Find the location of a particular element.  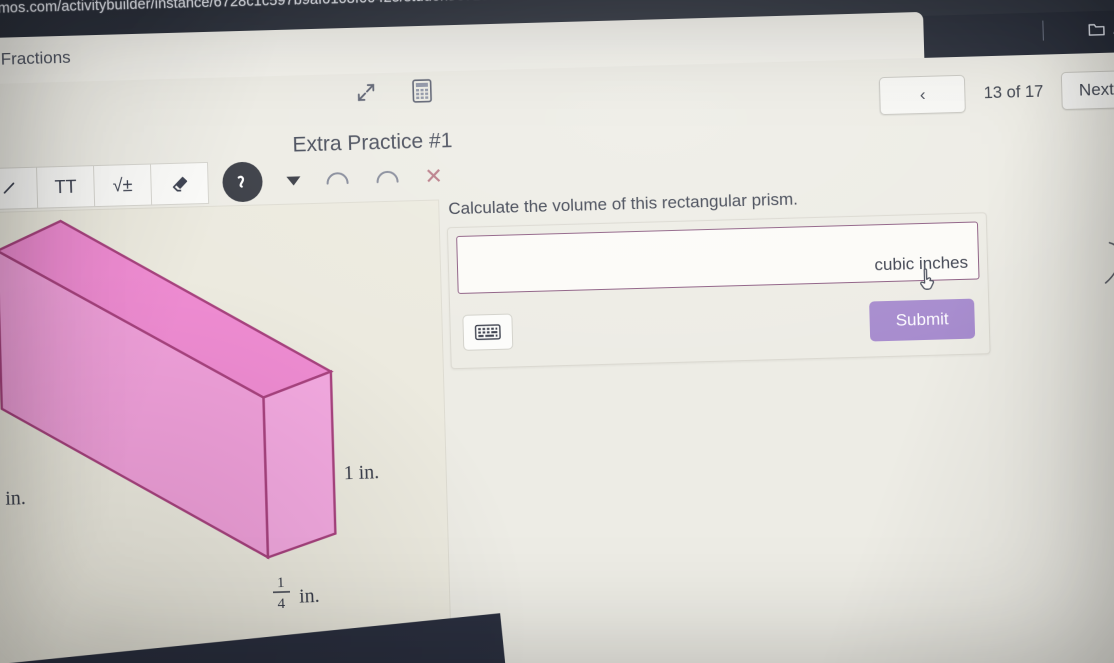

bookmarks-divider is located at coordinates (1043, 30).